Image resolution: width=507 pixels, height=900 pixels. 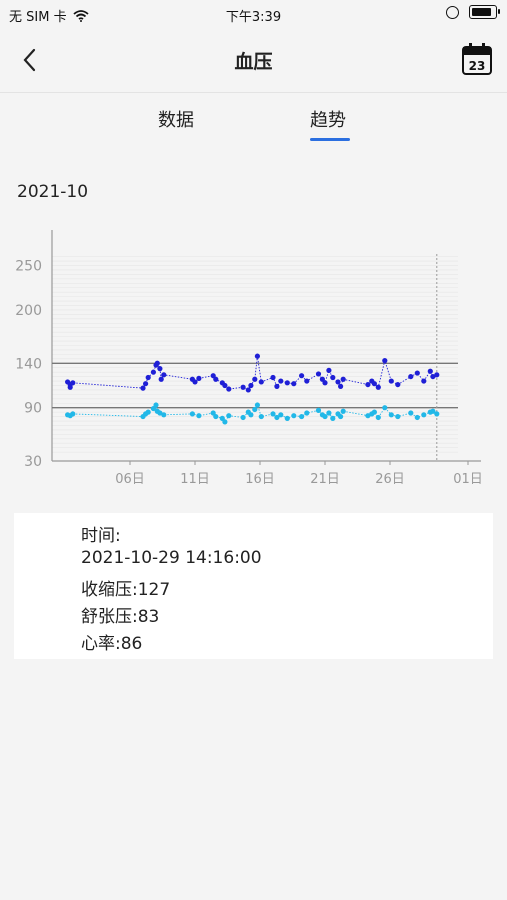 What do you see at coordinates (468, 479) in the screenshot?
I see `x-tick-label: 01日` at bounding box center [468, 479].